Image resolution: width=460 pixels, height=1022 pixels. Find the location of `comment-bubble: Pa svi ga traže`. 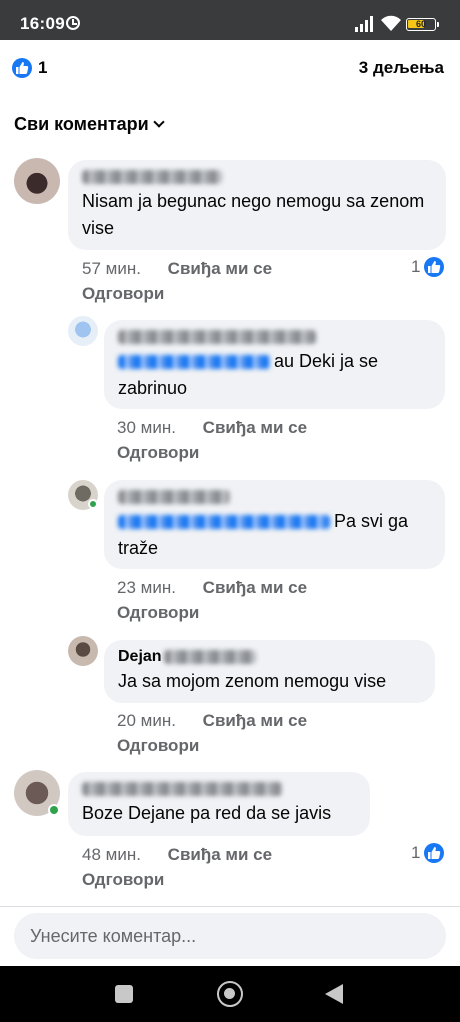

comment-bubble: Pa svi ga traže is located at coordinates (274, 524).